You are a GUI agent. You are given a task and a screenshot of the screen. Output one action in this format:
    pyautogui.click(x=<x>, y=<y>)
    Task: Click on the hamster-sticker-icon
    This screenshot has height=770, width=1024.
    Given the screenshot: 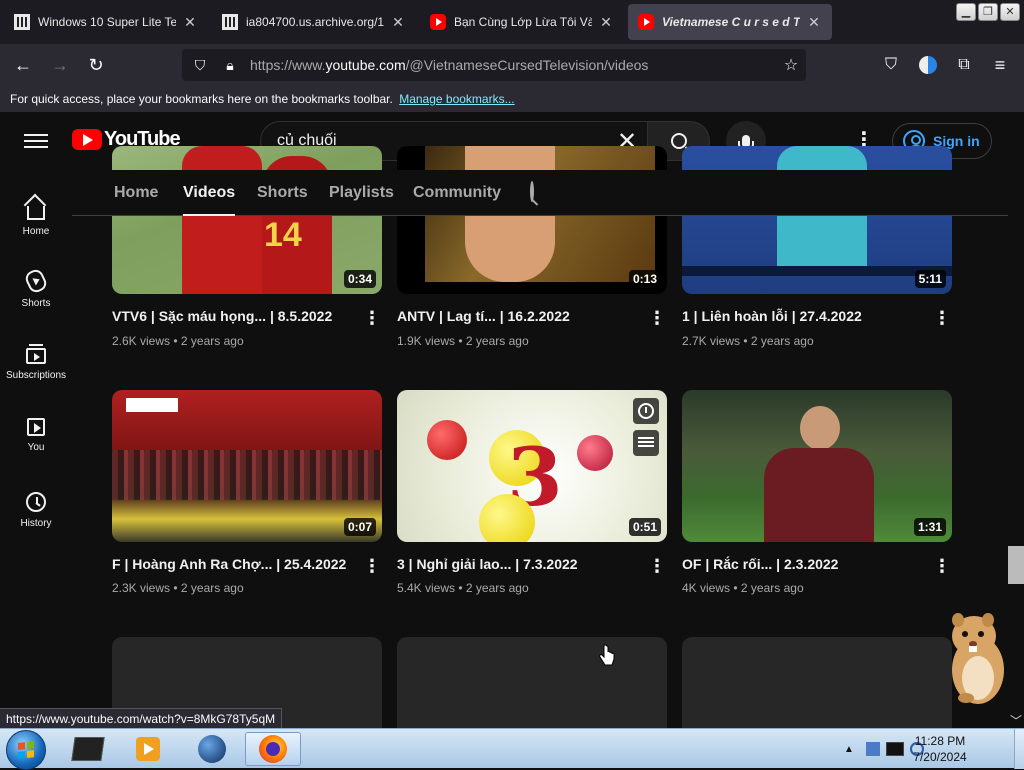 What is the action you would take?
    pyautogui.click(x=978, y=658)
    